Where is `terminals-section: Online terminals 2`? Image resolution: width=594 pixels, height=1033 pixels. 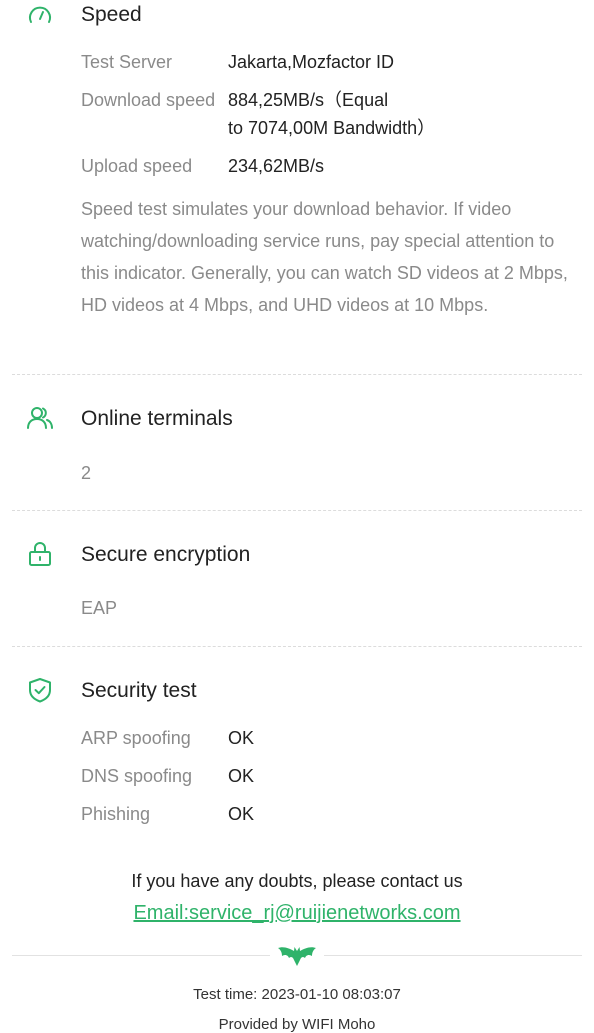
terminals-section: Online terminals 2 is located at coordinates (297, 450).